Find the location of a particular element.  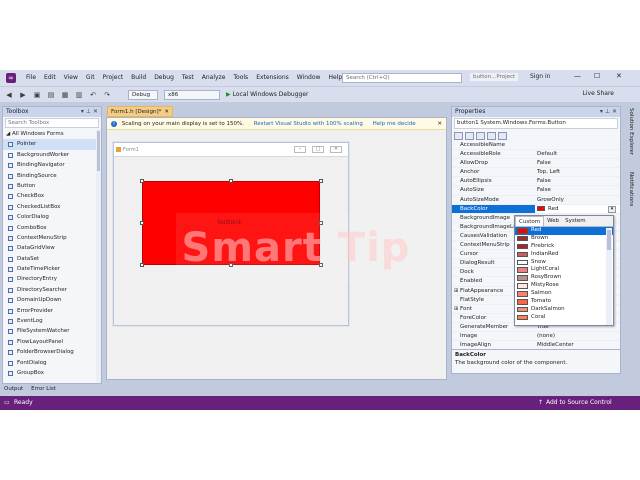

toolbox-item-checkedlistbox: CheckedListBox is located at coordinates (52, 207).